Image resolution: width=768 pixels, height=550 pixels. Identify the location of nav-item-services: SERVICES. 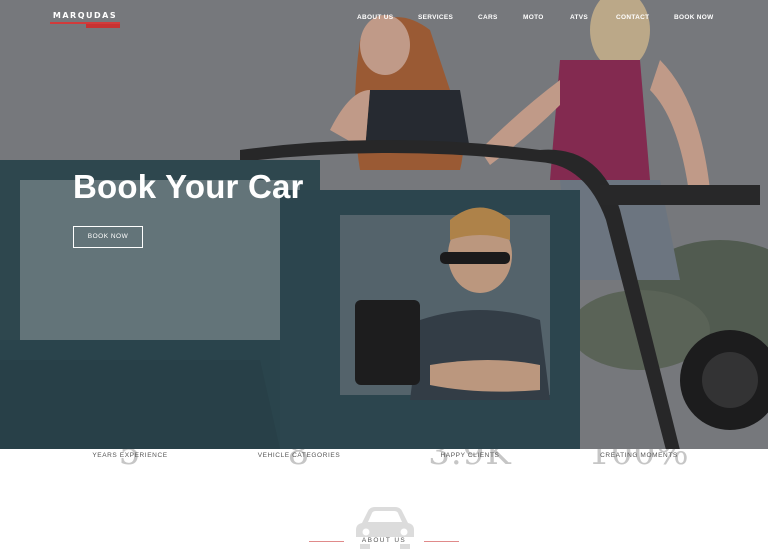
(435, 17).